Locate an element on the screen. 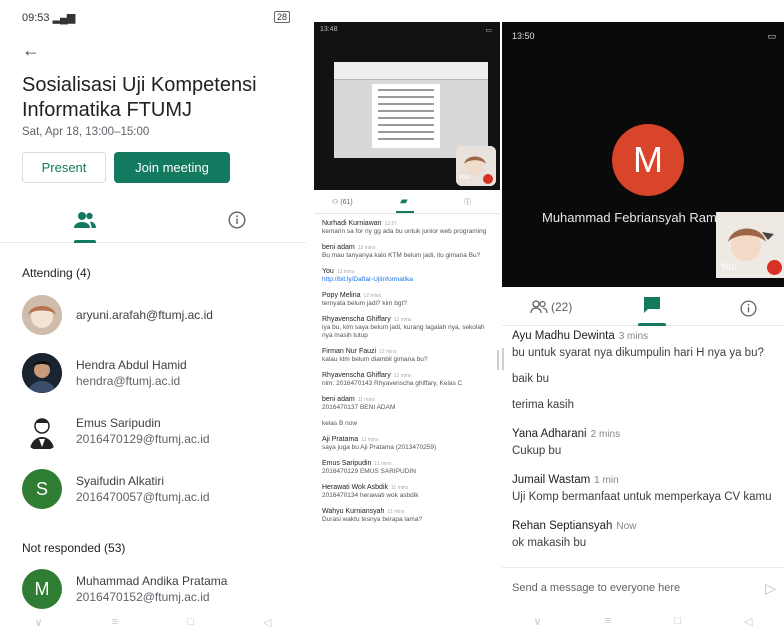 The image size is (784, 633). event-tabs is located at coordinates (153, 223).